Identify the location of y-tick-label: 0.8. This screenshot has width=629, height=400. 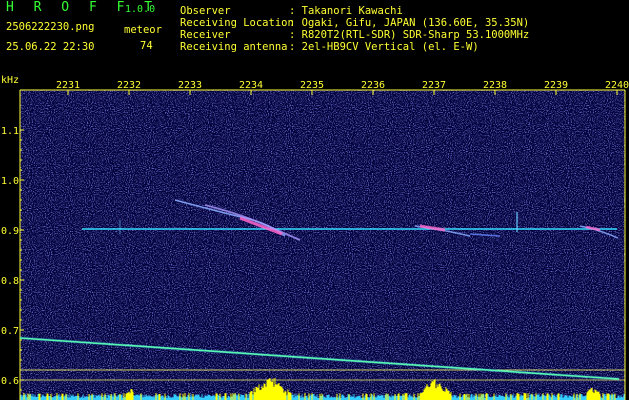
(10, 281).